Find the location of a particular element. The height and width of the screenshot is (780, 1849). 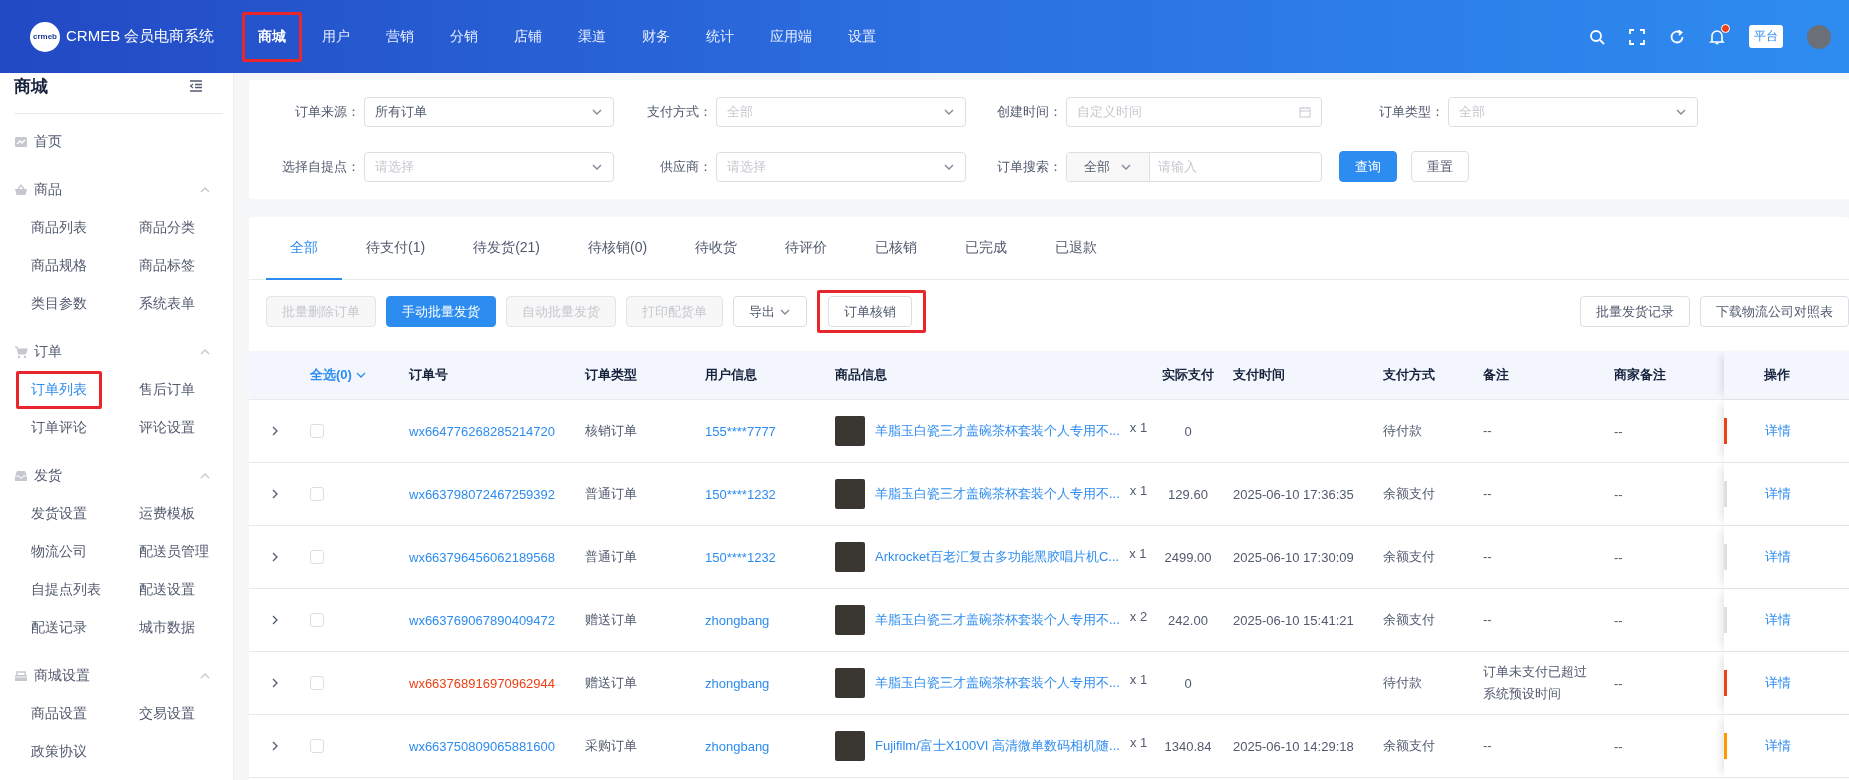

status-tab: 已完成 is located at coordinates (986, 248).